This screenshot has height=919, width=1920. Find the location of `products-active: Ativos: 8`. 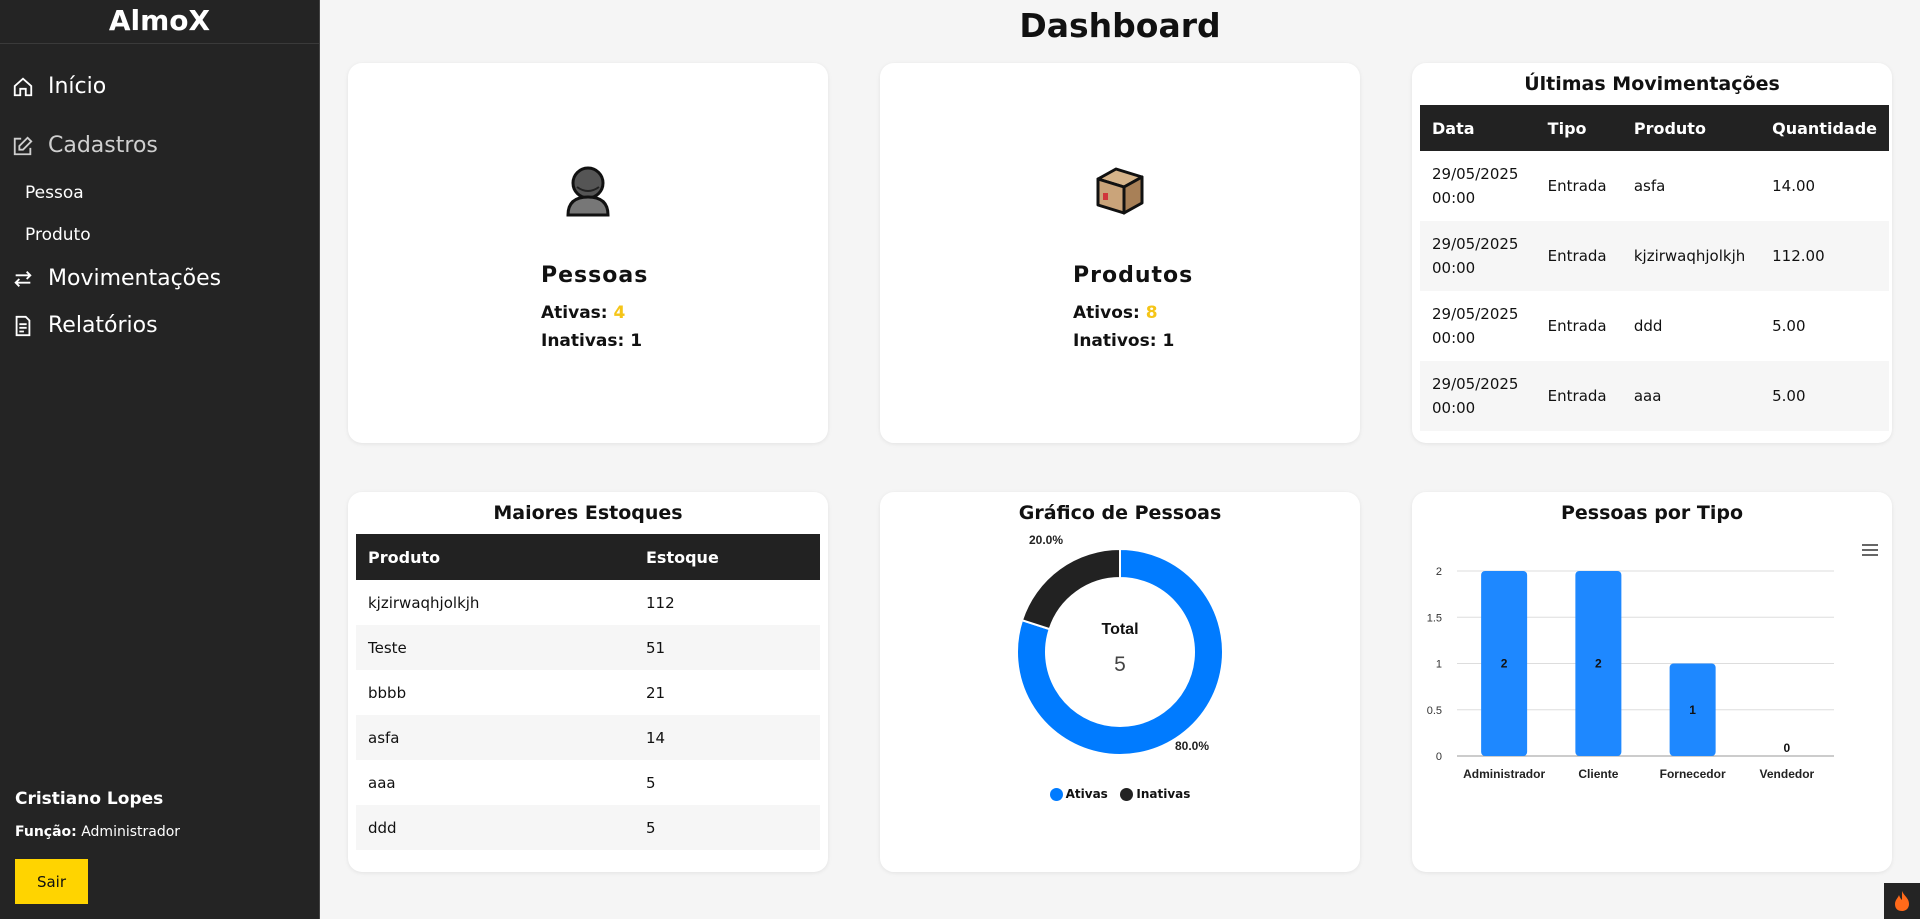

products-active: Ativos: 8 is located at coordinates (1115, 313).